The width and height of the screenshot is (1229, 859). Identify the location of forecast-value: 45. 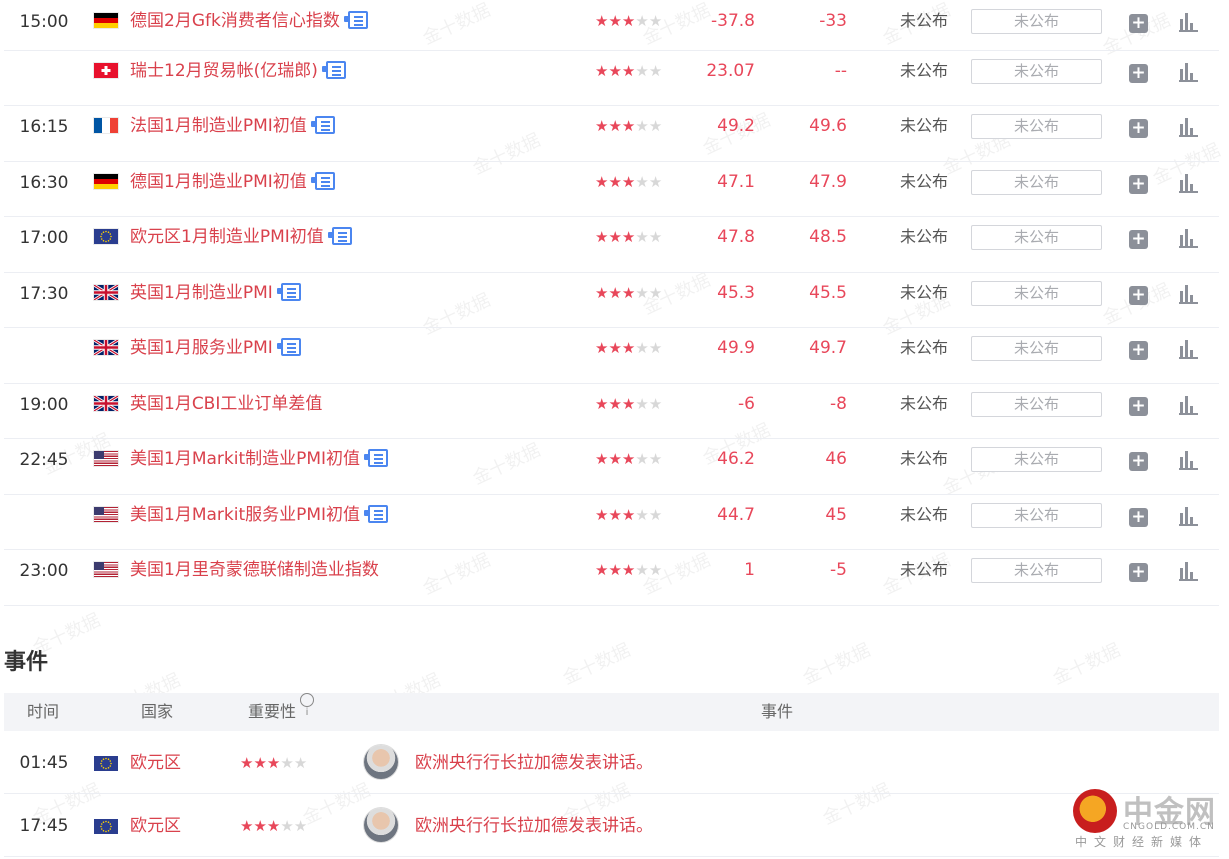
(836, 515).